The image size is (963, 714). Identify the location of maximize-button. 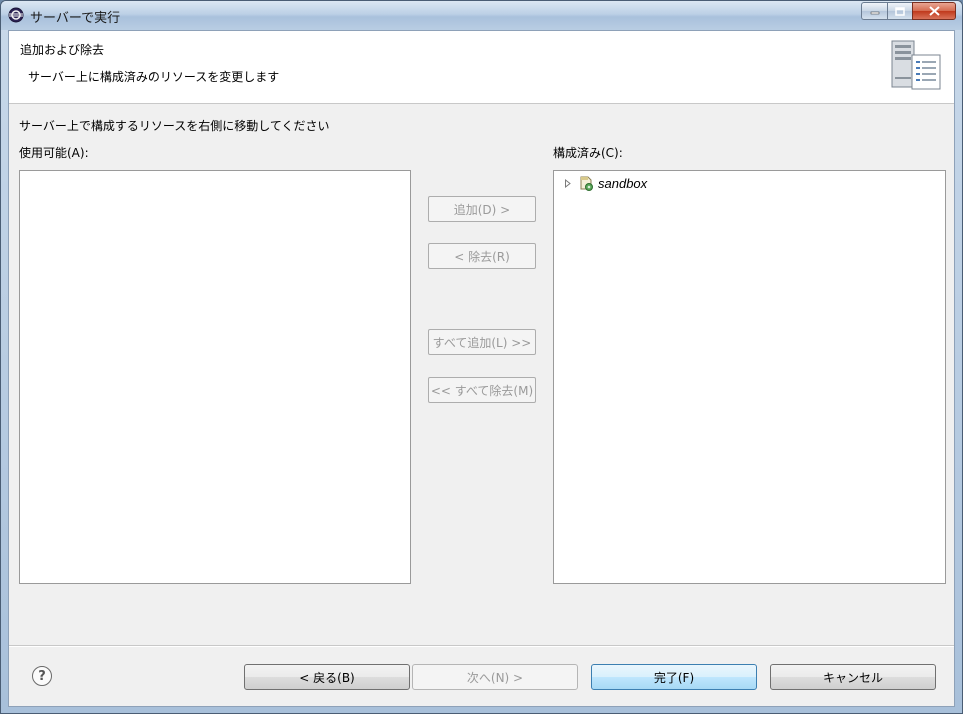
(899, 11).